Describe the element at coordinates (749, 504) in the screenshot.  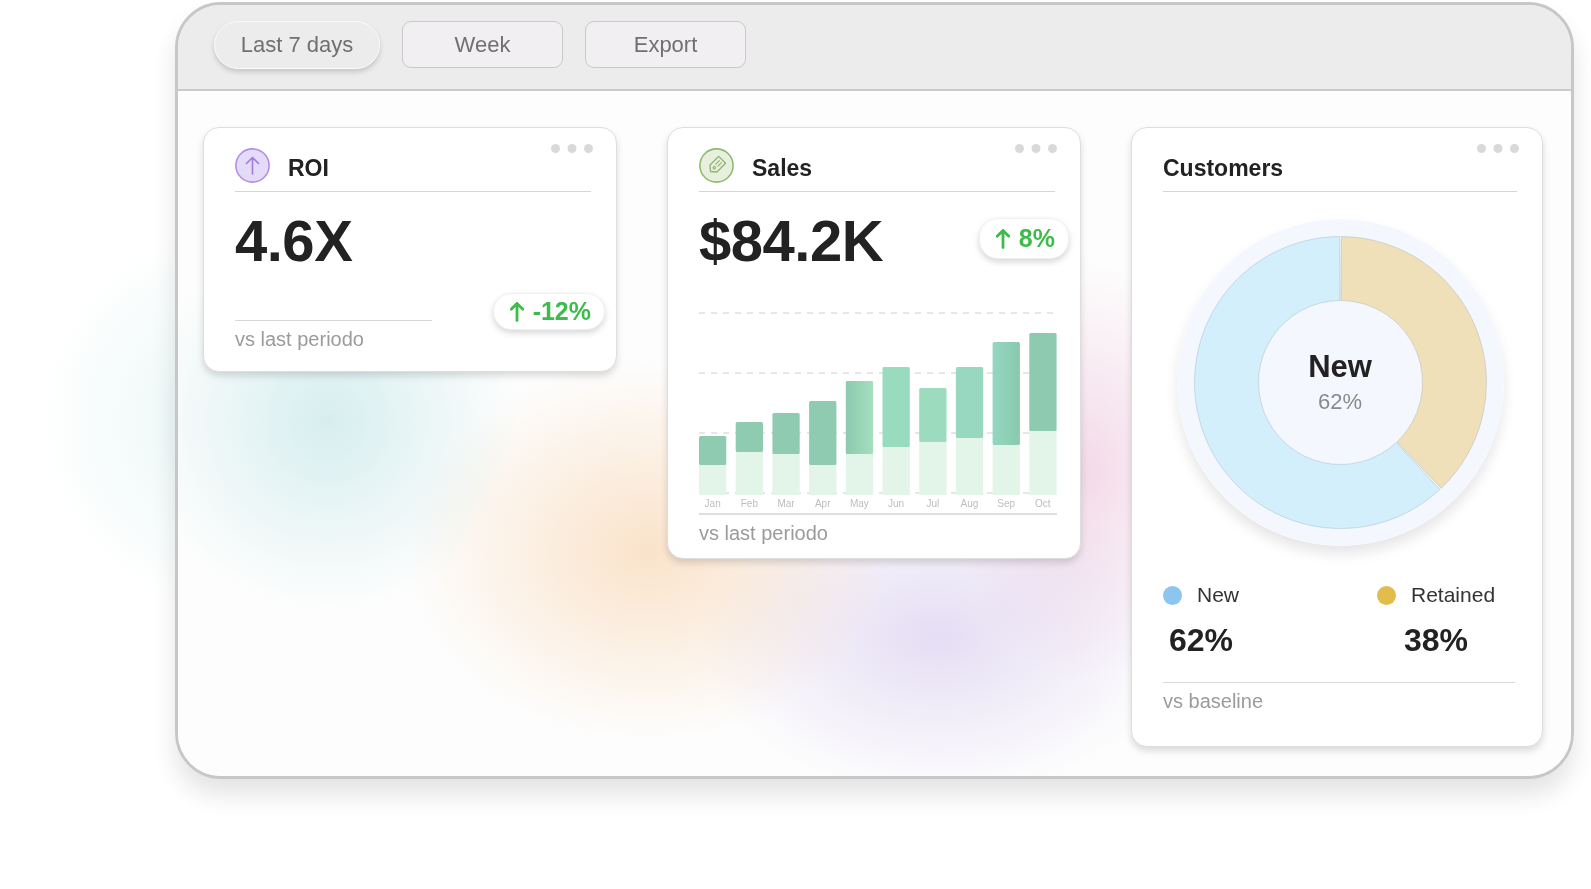
I see `month-label: Feb` at that location.